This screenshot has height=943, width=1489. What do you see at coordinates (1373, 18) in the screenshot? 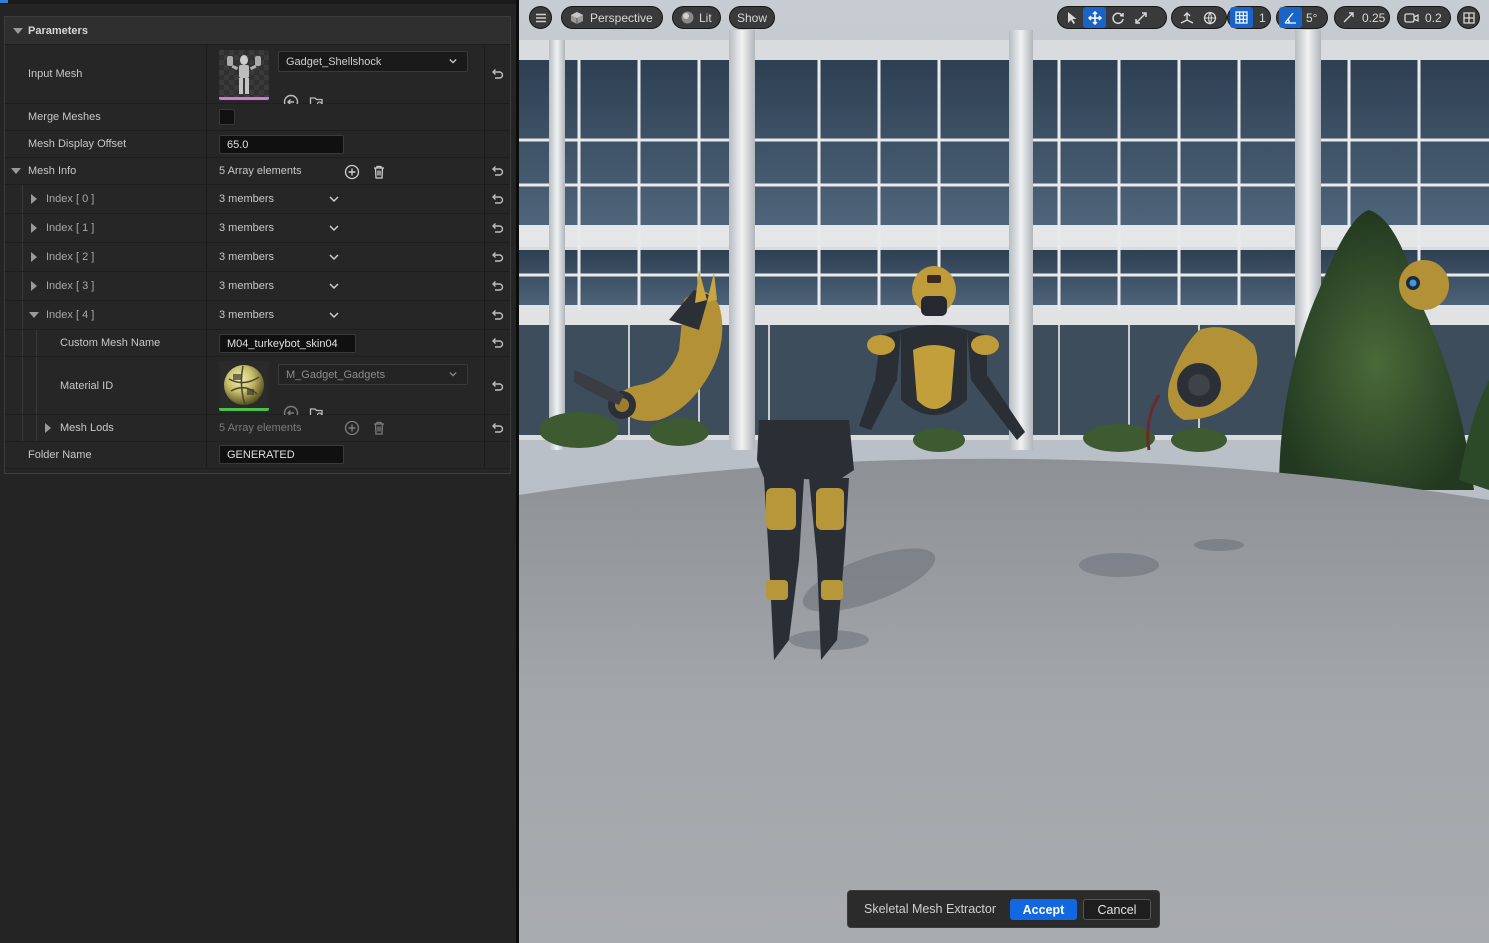
I see `scale-snap-value: 0.25` at bounding box center [1373, 18].